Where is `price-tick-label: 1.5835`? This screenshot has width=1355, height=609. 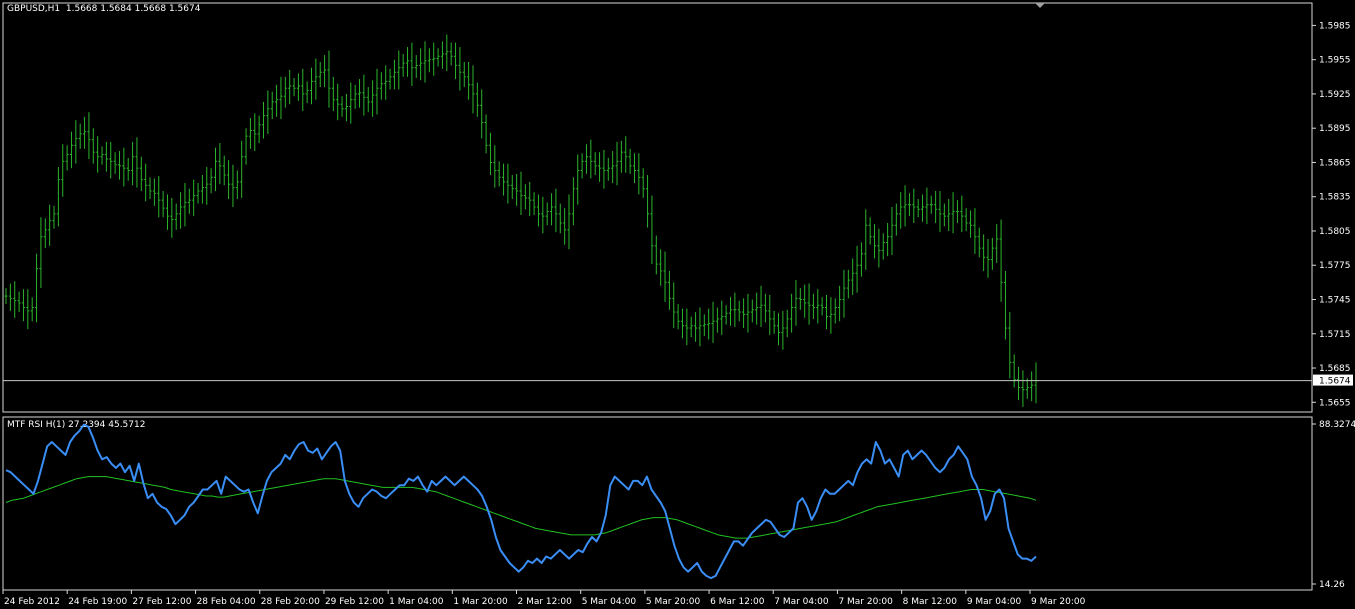 price-tick-label: 1.5835 is located at coordinates (1335, 198).